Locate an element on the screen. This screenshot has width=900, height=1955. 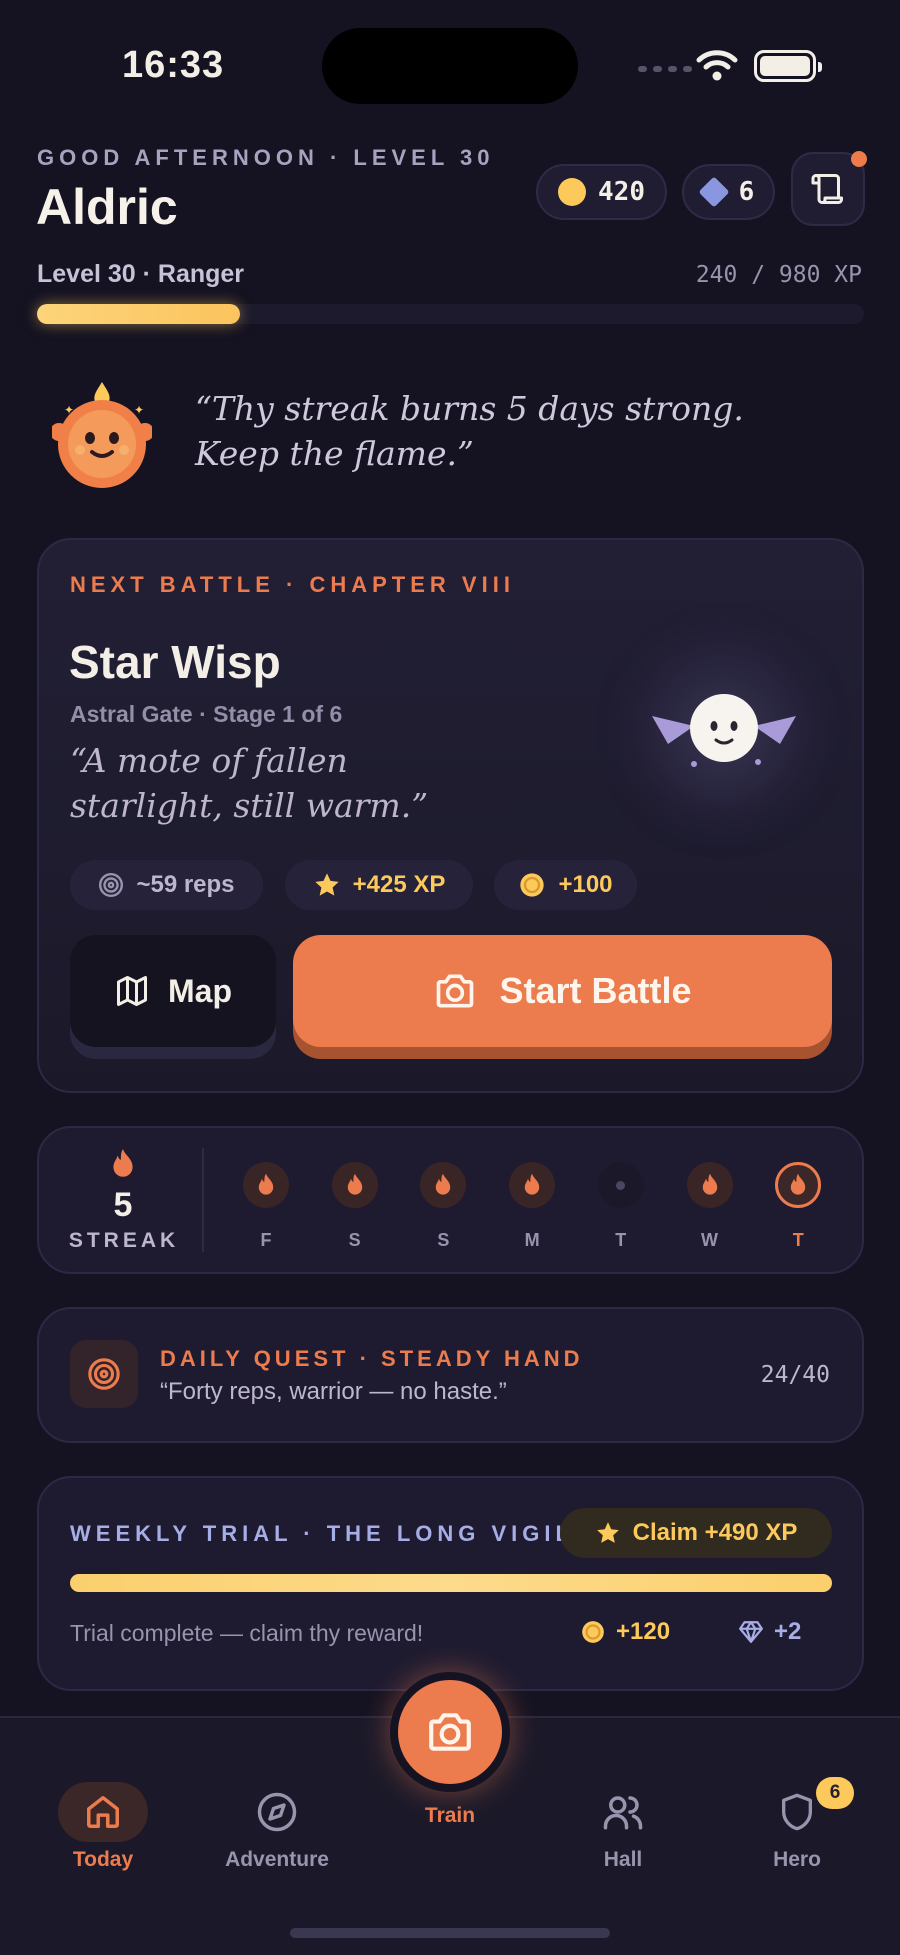
reps-label: ~59 reps is located at coordinates (185, 884).